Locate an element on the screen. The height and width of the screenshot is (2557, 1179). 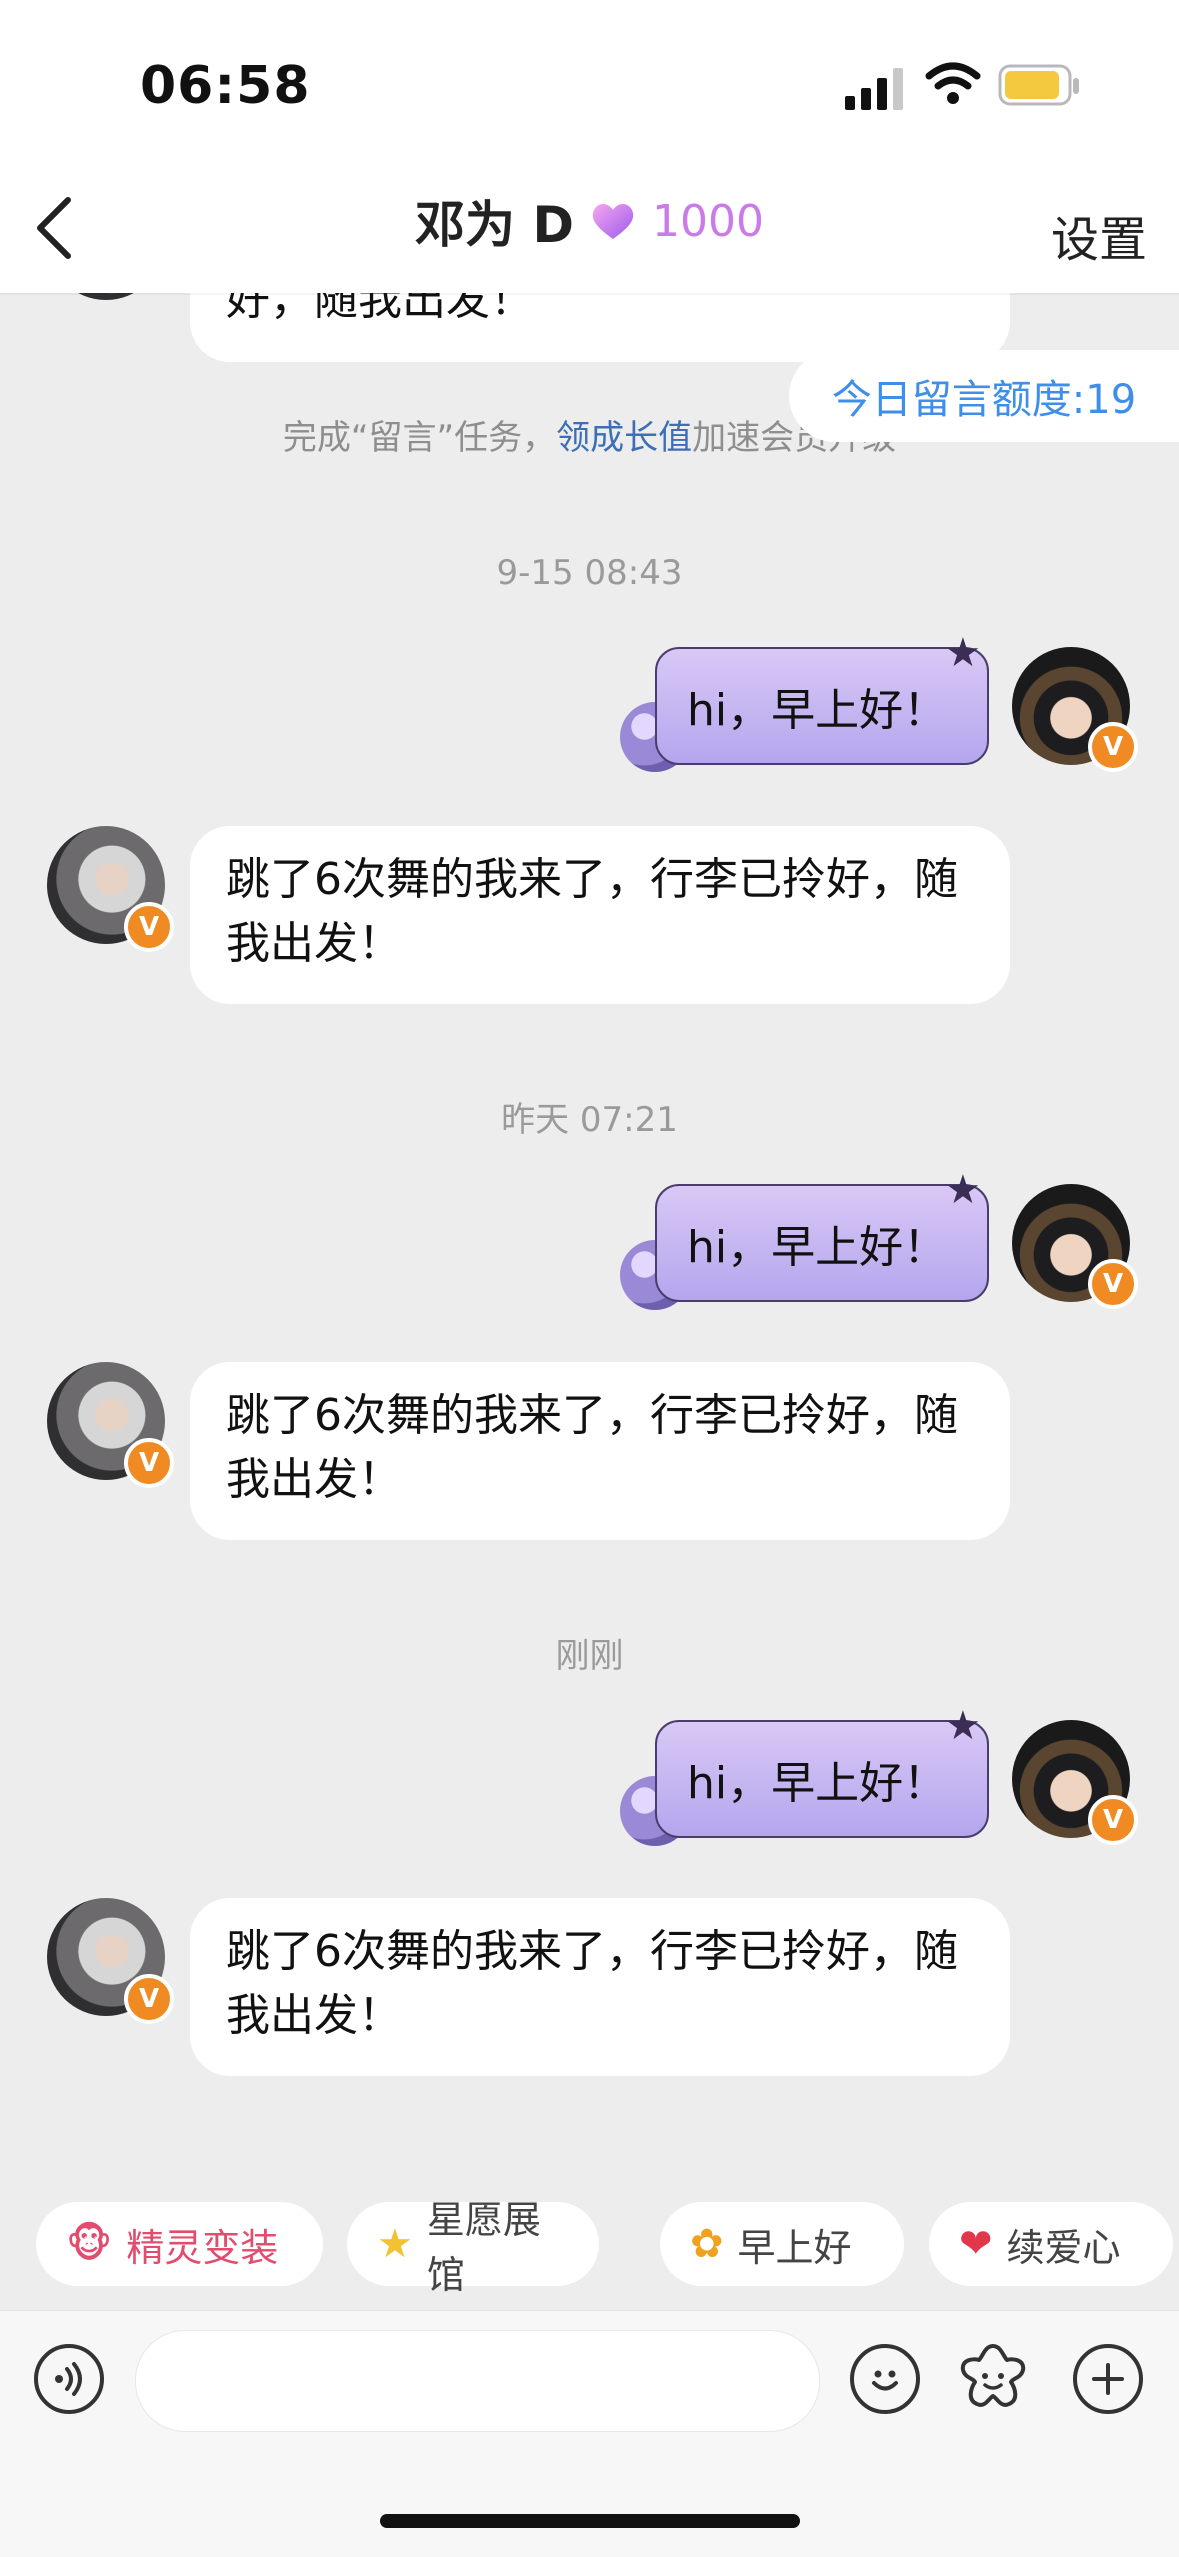
chip-label: 星愿展馆 is located at coordinates (483, 2247).